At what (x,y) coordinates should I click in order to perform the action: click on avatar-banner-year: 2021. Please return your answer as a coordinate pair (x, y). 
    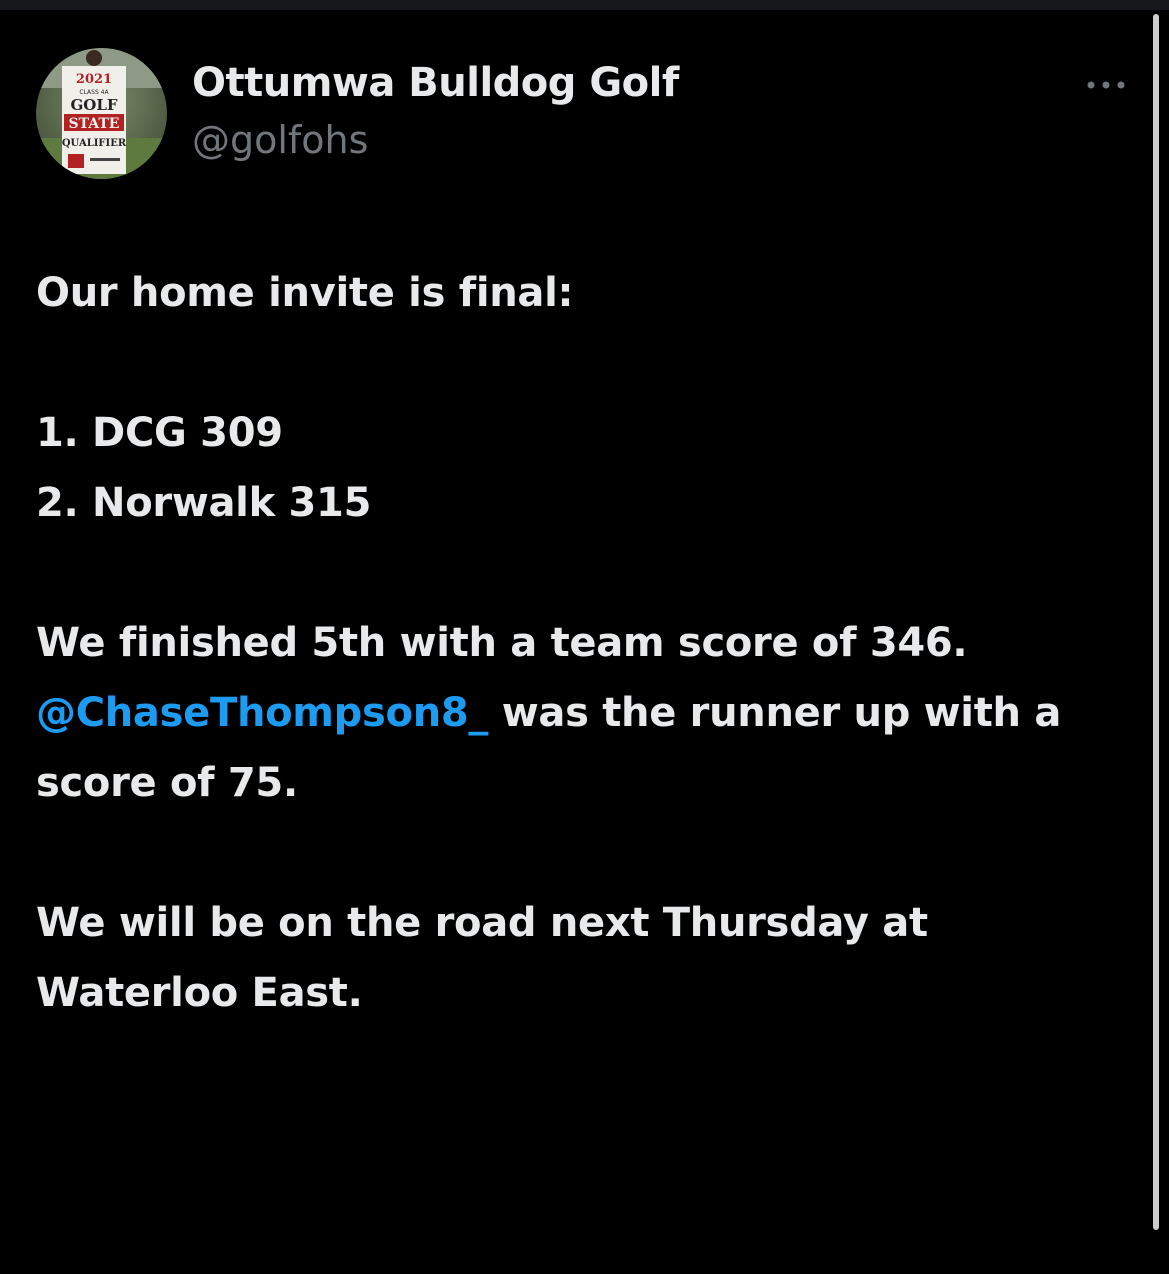
    Looking at the image, I should click on (94, 79).